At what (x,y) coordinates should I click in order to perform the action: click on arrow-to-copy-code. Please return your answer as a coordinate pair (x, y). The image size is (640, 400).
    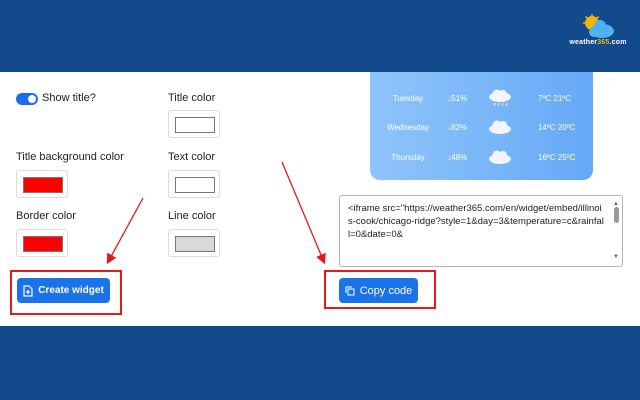
    Looking at the image, I should click on (303, 213).